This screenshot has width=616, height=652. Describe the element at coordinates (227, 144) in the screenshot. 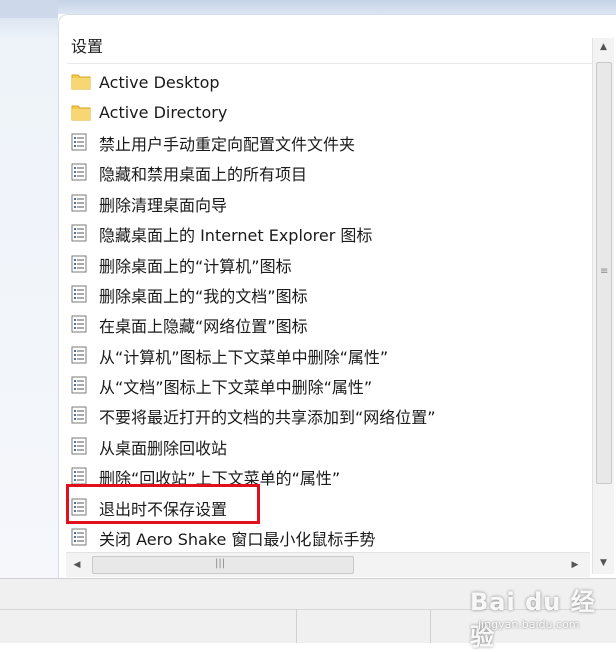

I see `list-item-label: 禁止用户手动重定向配置文件文件夹` at that location.